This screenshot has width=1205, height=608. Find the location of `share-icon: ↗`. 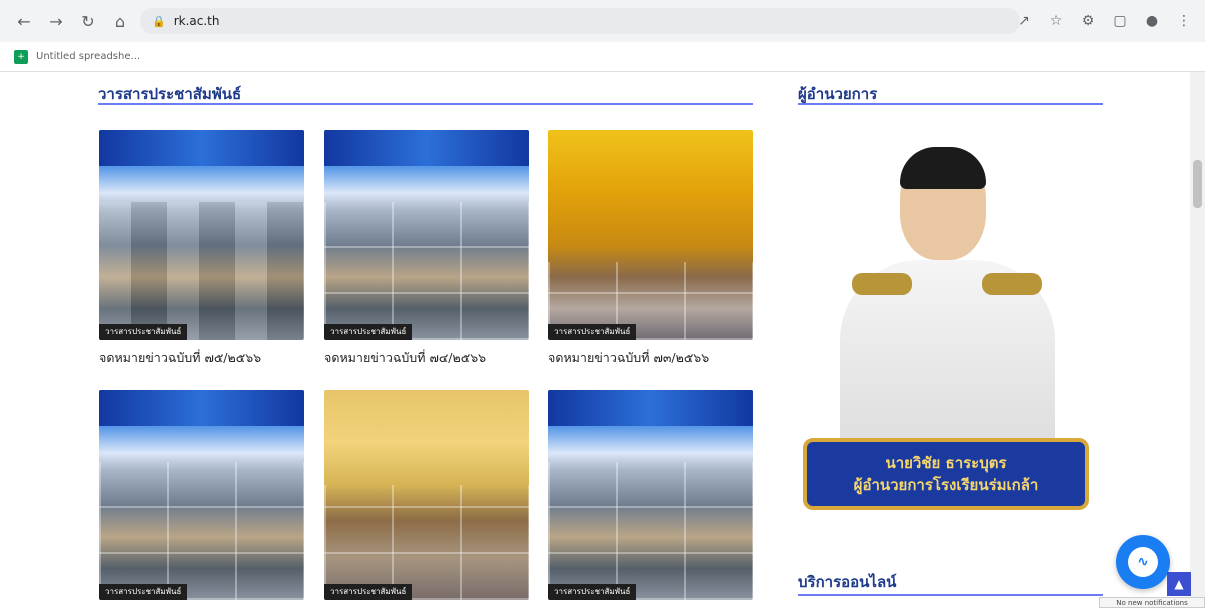

share-icon: ↗ is located at coordinates (1024, 21).